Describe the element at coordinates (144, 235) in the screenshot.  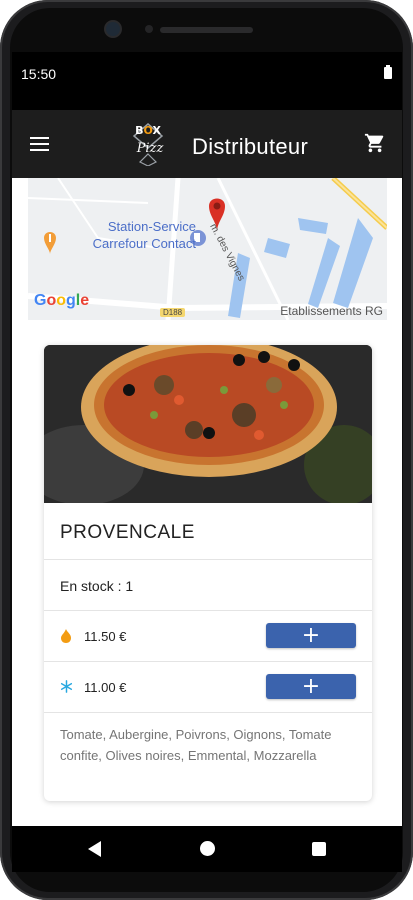
I see `map-poi-label: Station-Service Carrefour Contact` at that location.